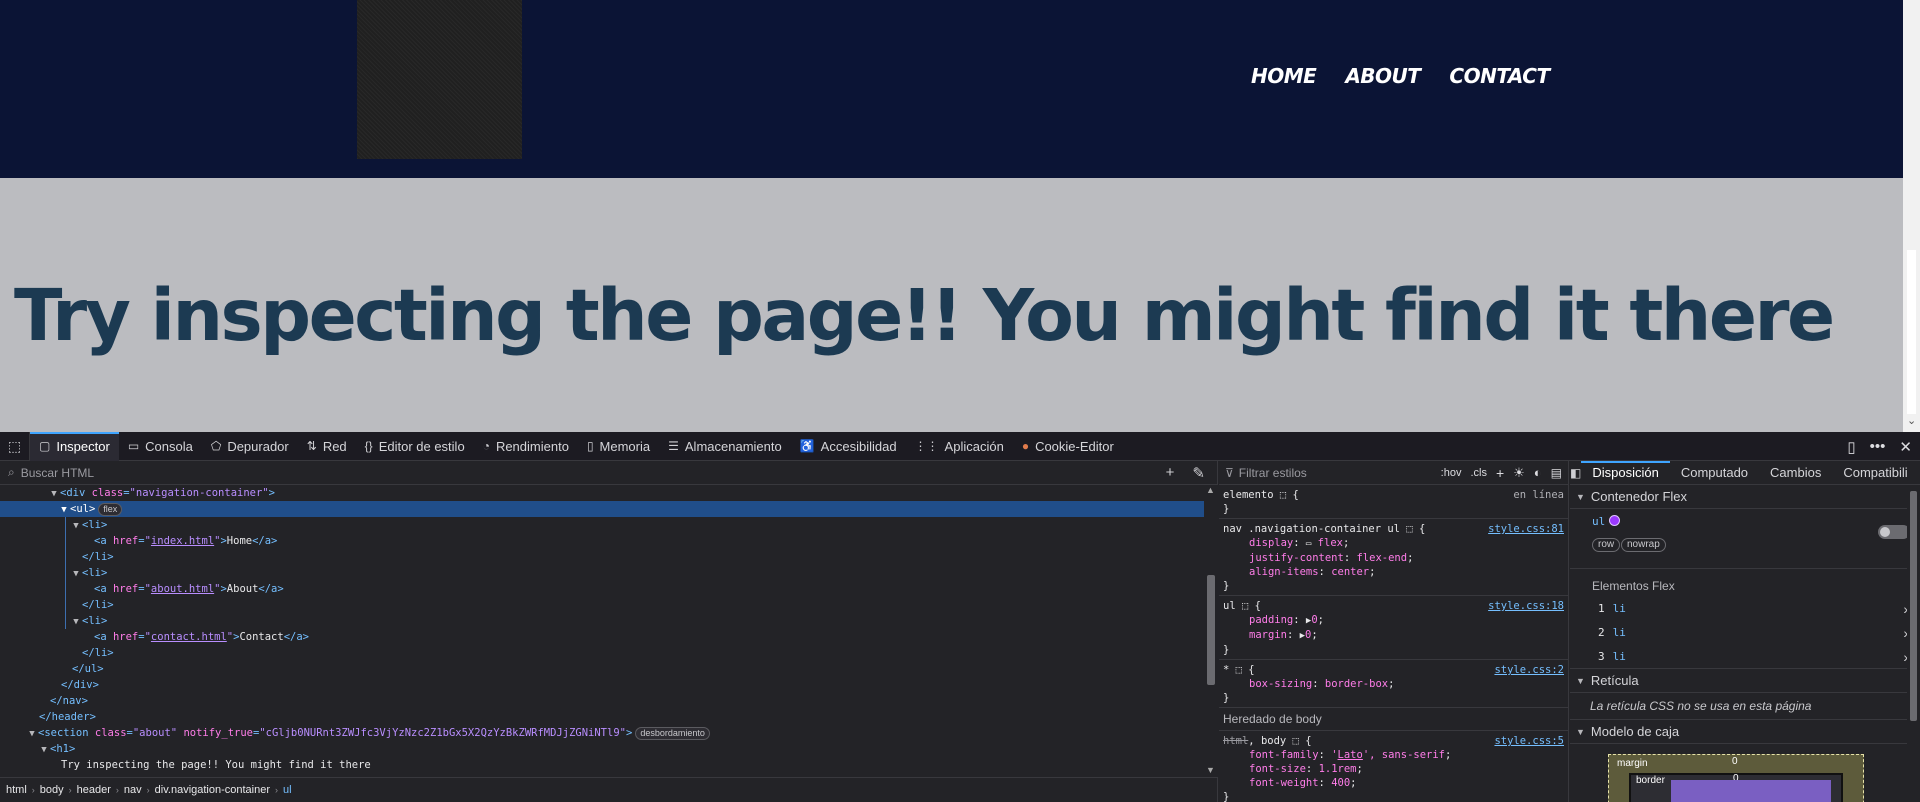  Describe the element at coordinates (1736, 778) in the screenshot. I see `boxmodel-margin: margin 0 border 0` at that location.